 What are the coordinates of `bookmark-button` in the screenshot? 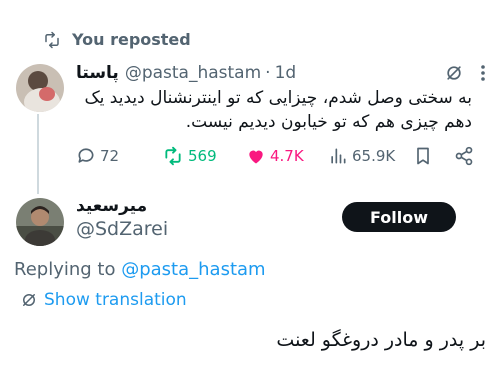 It's located at (423, 156).